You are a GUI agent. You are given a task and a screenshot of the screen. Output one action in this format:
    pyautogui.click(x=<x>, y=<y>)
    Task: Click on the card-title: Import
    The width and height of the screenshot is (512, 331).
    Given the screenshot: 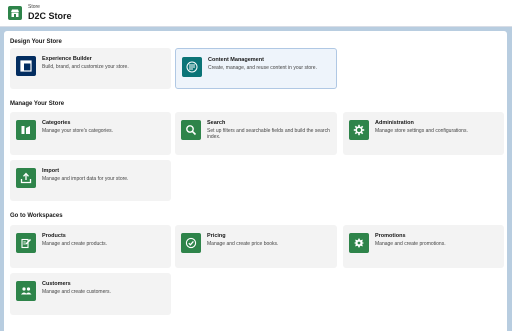 What is the action you would take?
    pyautogui.click(x=51, y=171)
    